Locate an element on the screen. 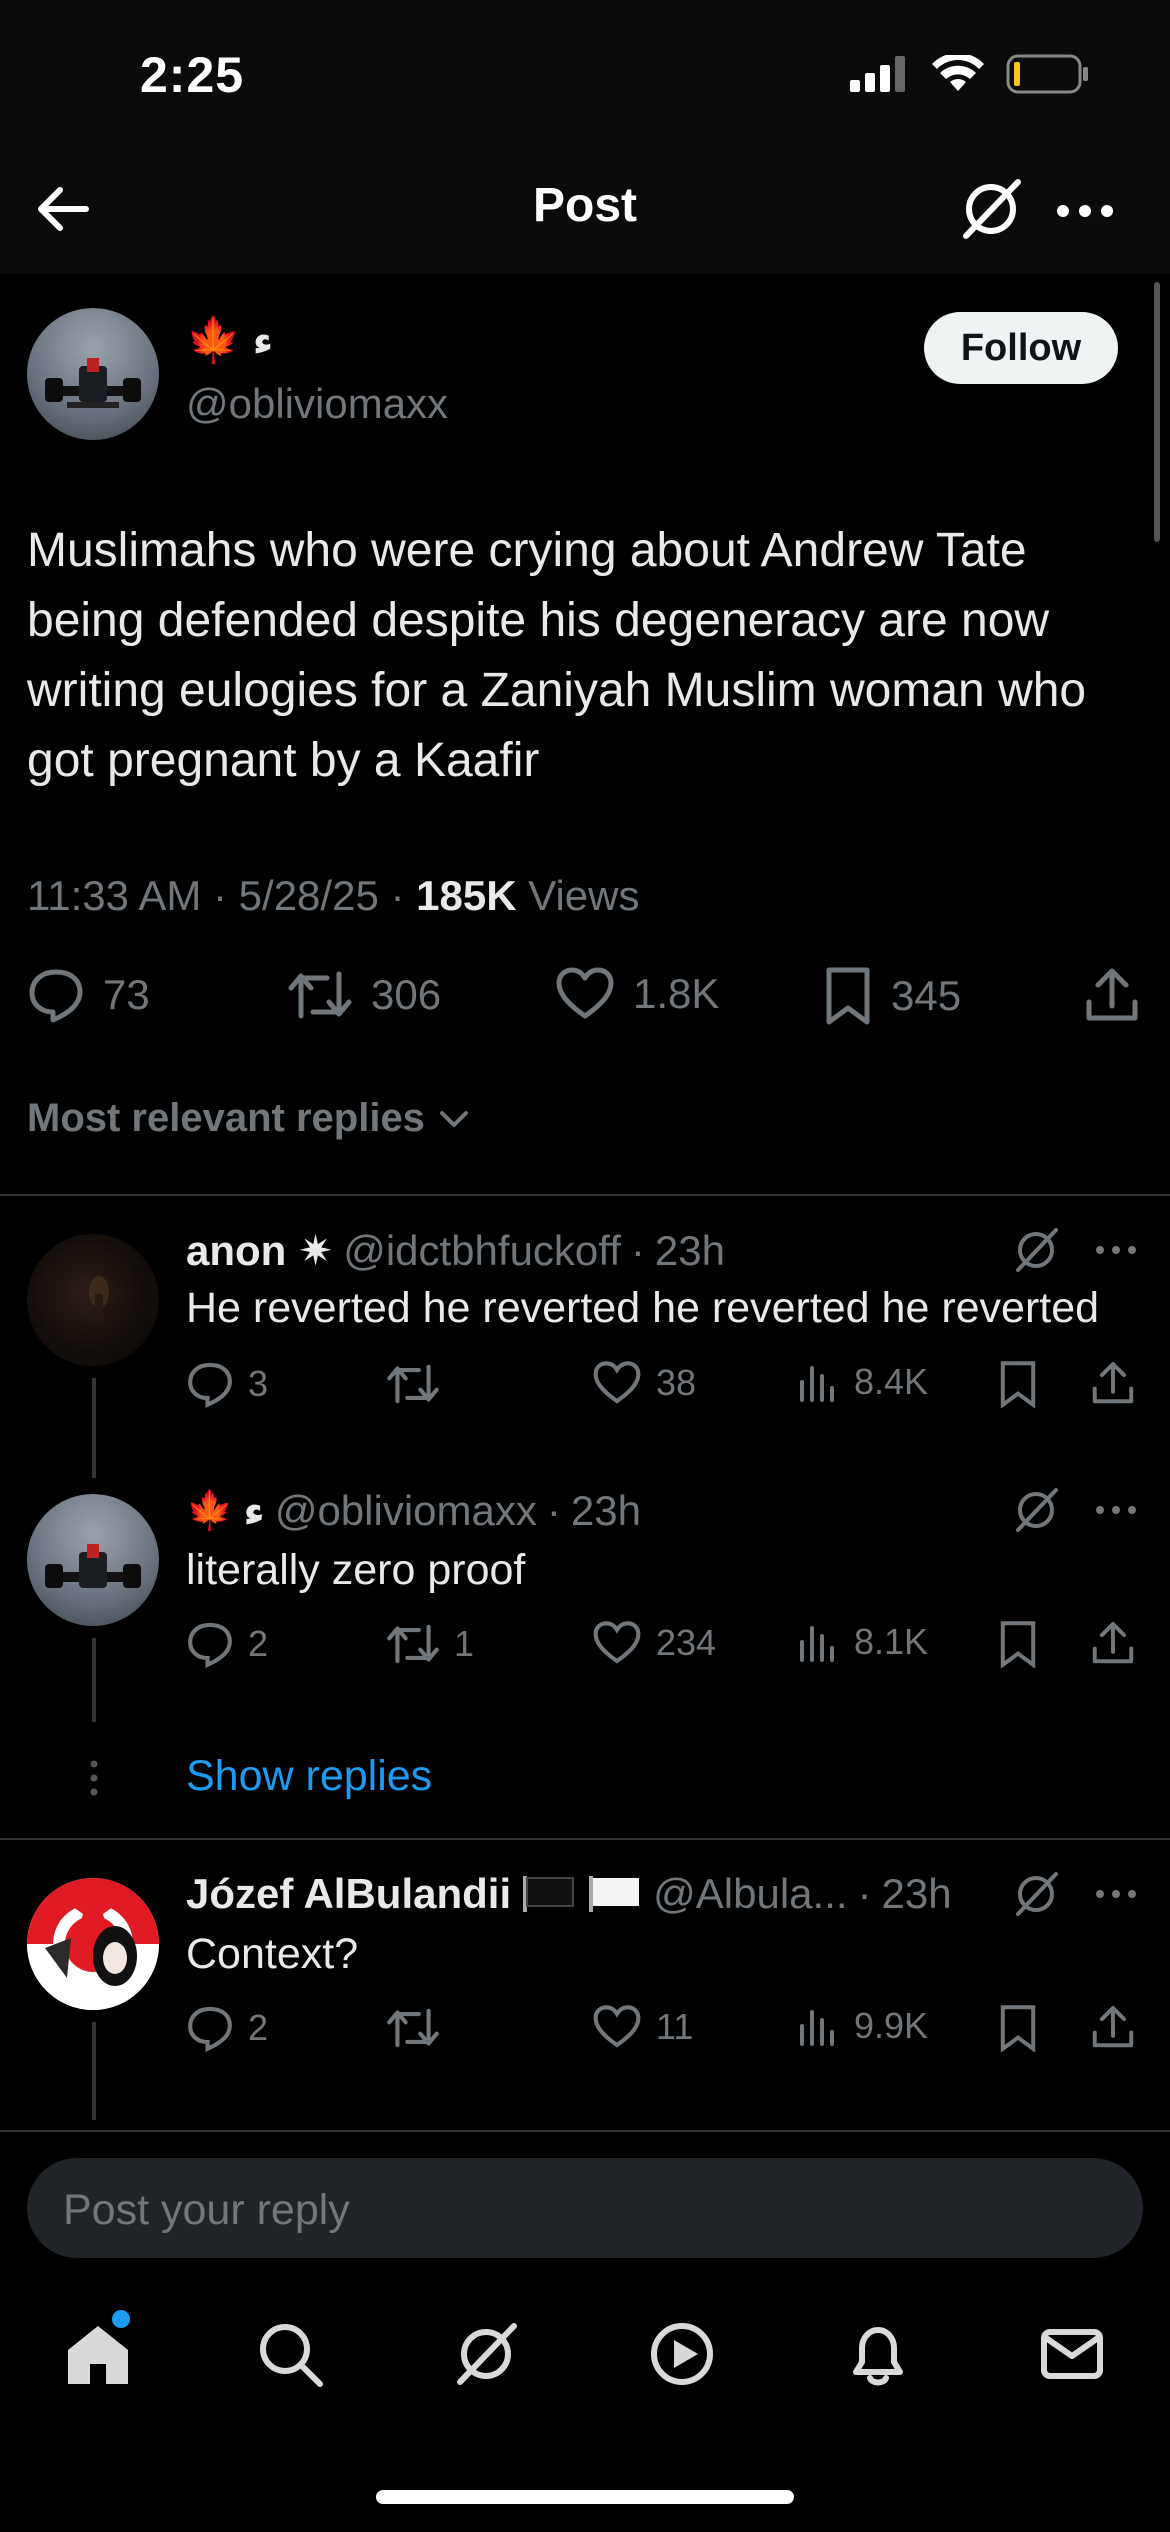 The image size is (1170, 2532). thread-line is located at coordinates (94, 2071).